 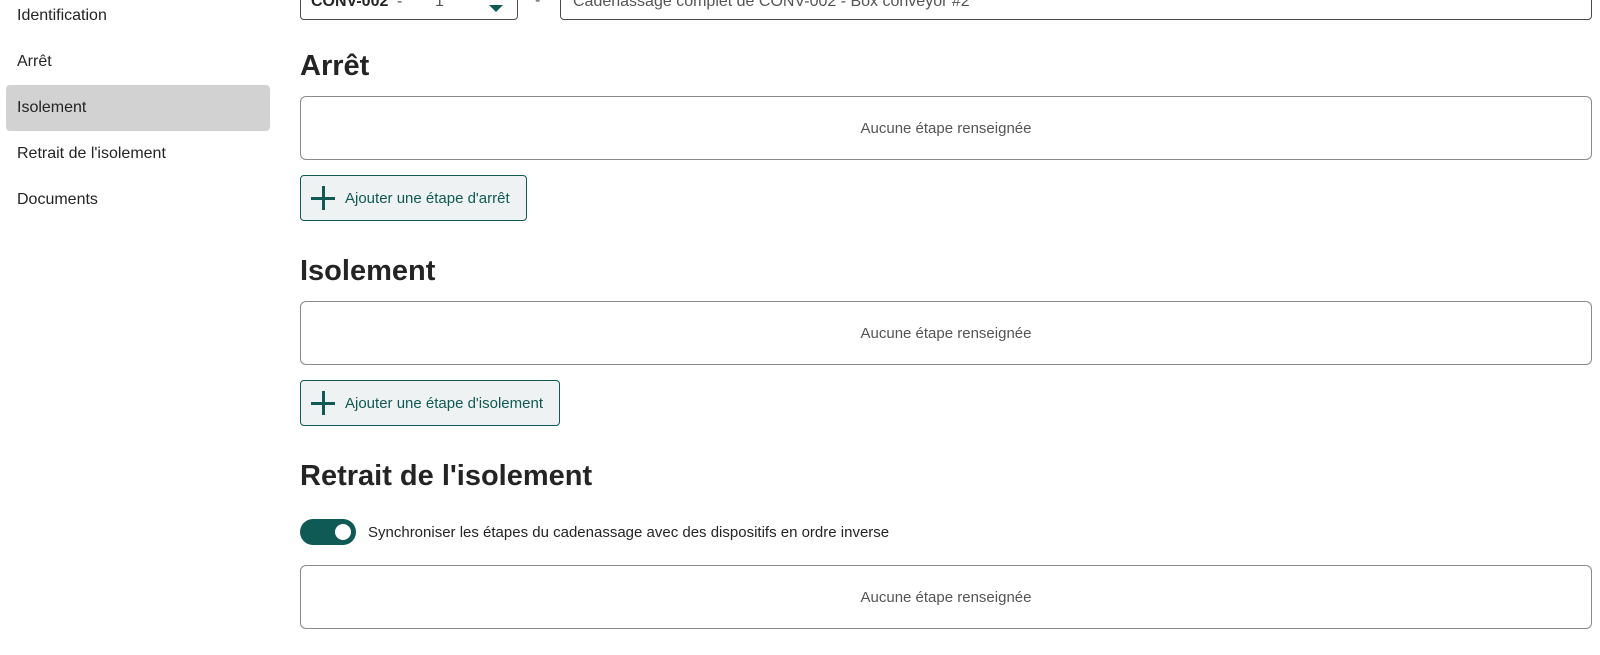 What do you see at coordinates (439, 5) in the screenshot?
I see `version-number: 1` at bounding box center [439, 5].